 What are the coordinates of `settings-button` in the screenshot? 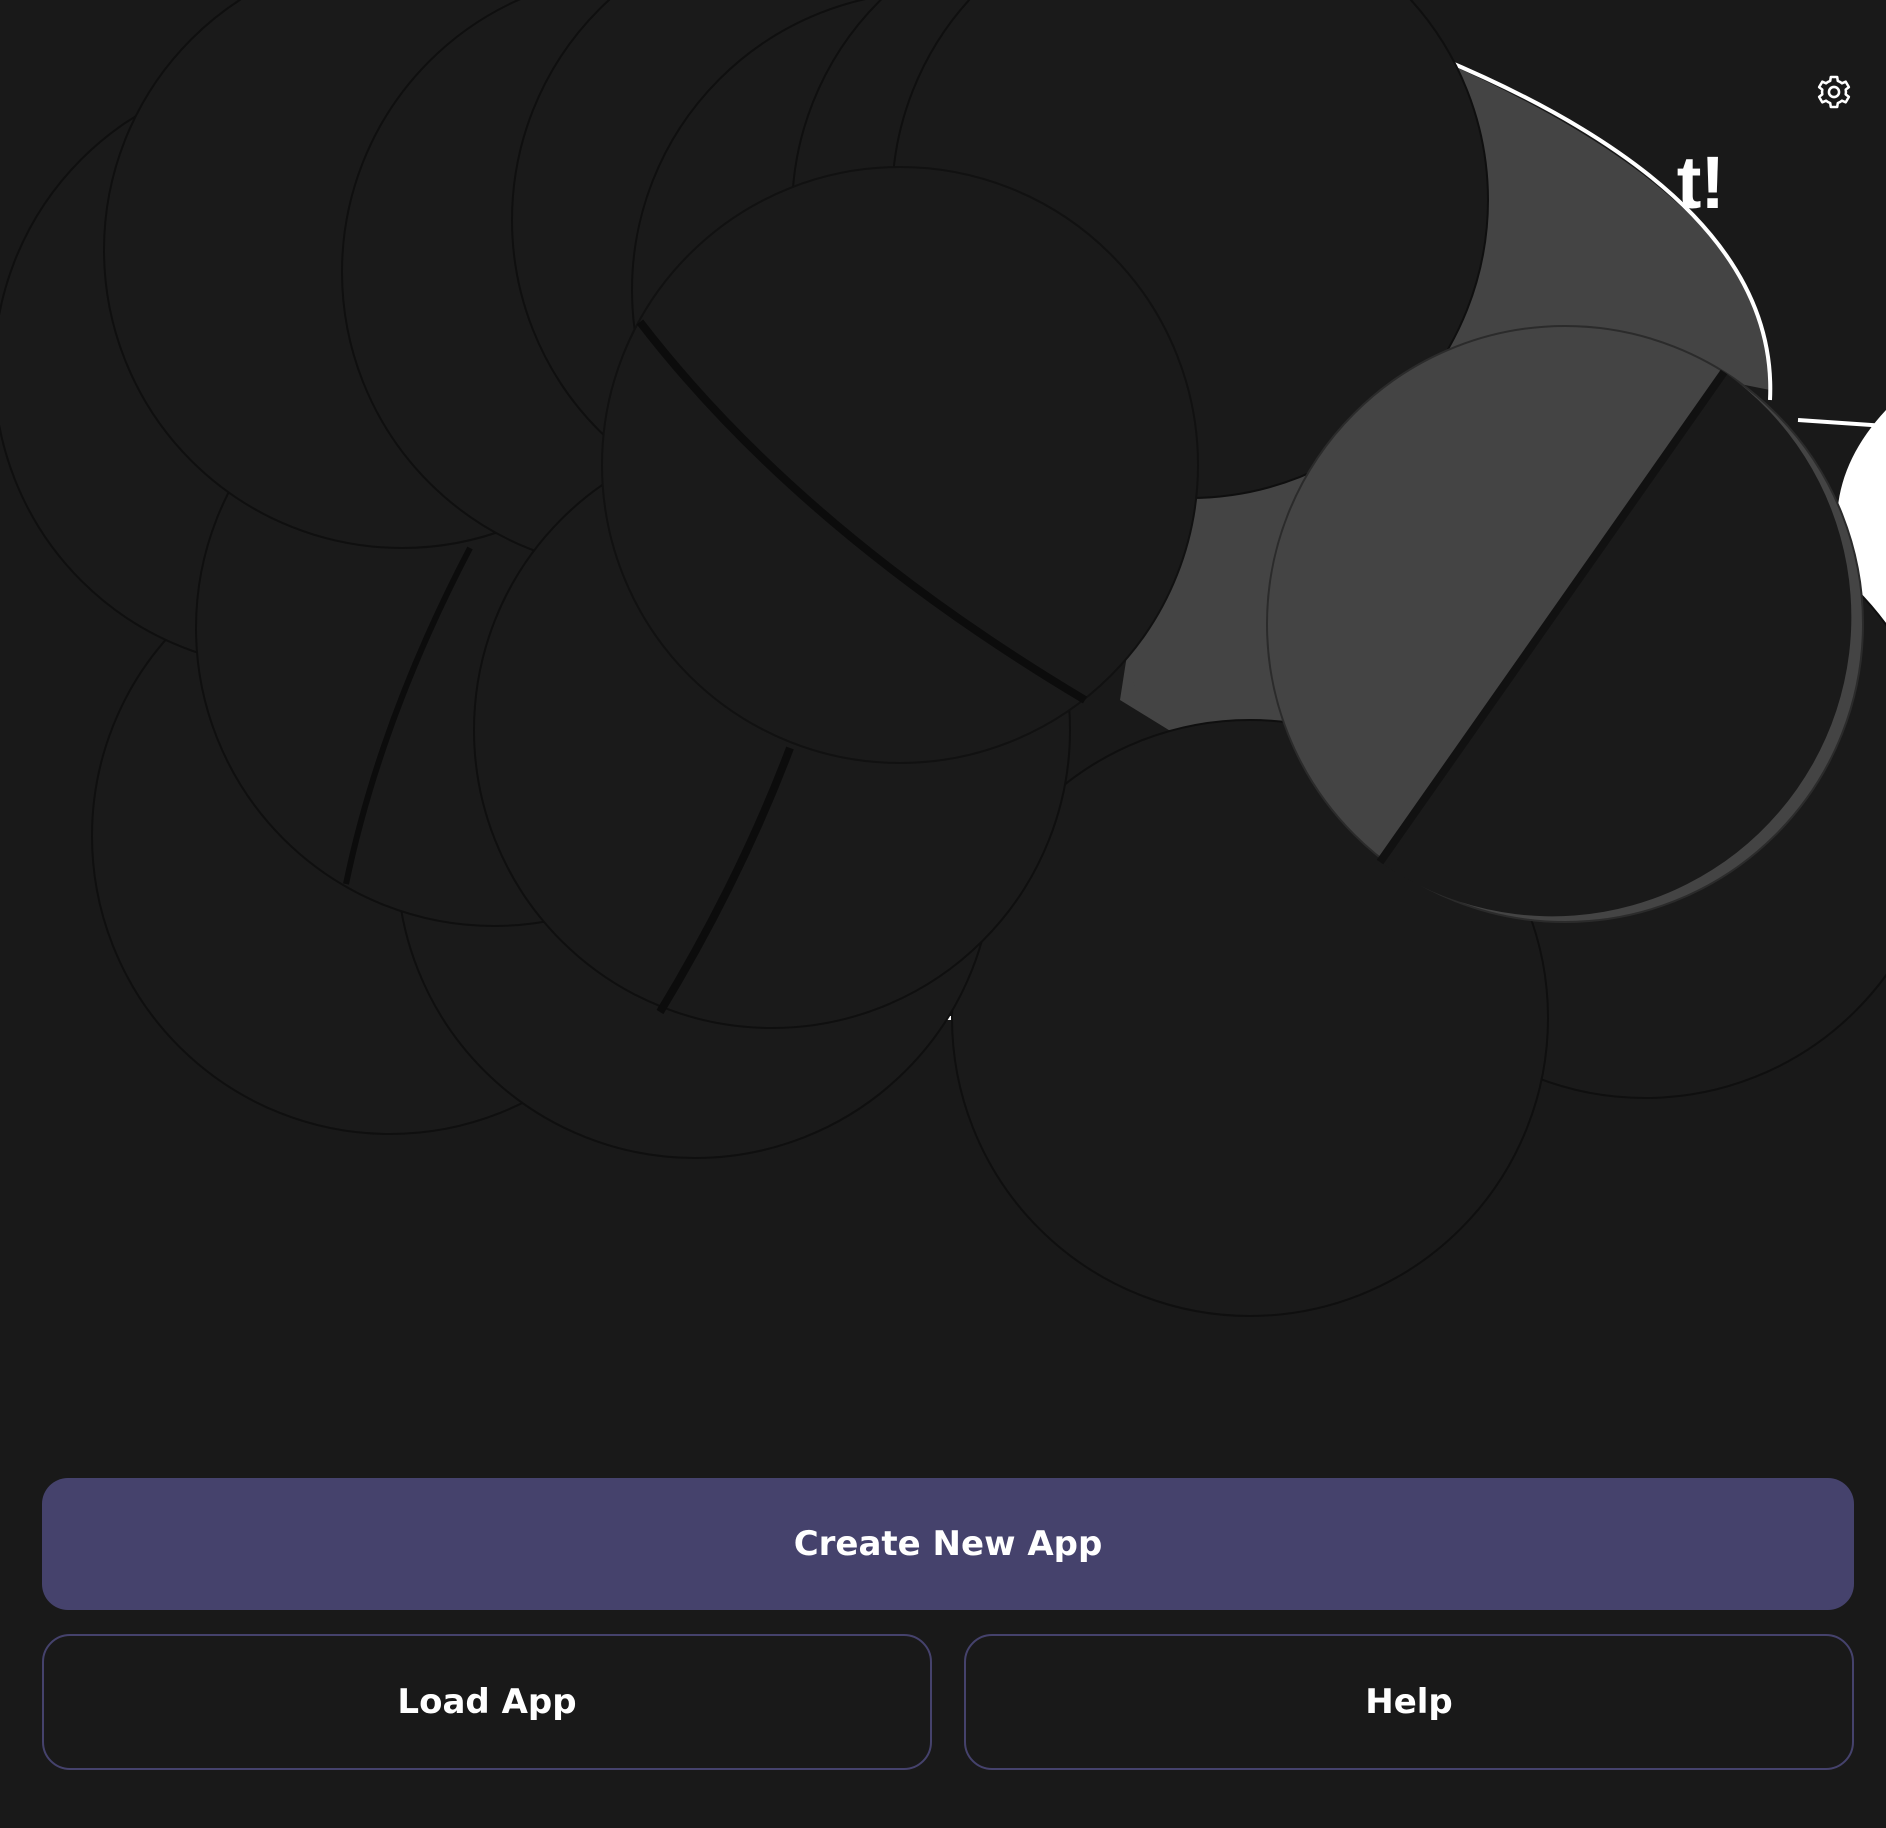 It's located at (1834, 92).